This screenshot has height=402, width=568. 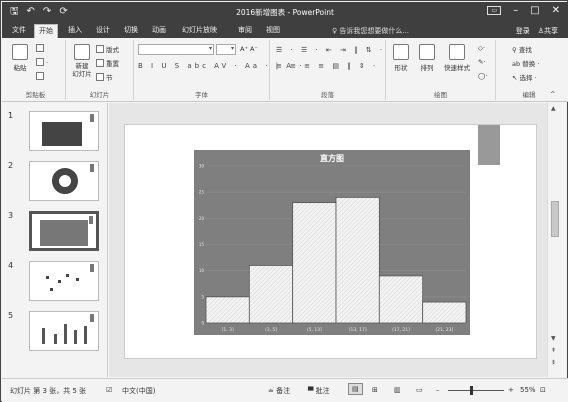 I want to click on scissors-icon, so click(x=40, y=48).